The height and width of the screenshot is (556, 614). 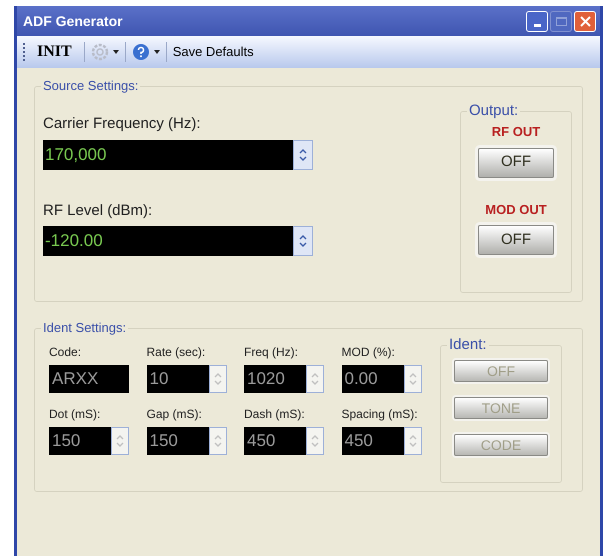 What do you see at coordinates (65, 352) in the screenshot?
I see `field-label: Code:` at bounding box center [65, 352].